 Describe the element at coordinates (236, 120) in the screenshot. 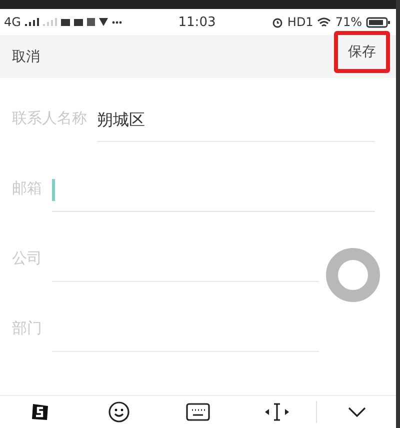

I see `input-field: 朔城区` at that location.